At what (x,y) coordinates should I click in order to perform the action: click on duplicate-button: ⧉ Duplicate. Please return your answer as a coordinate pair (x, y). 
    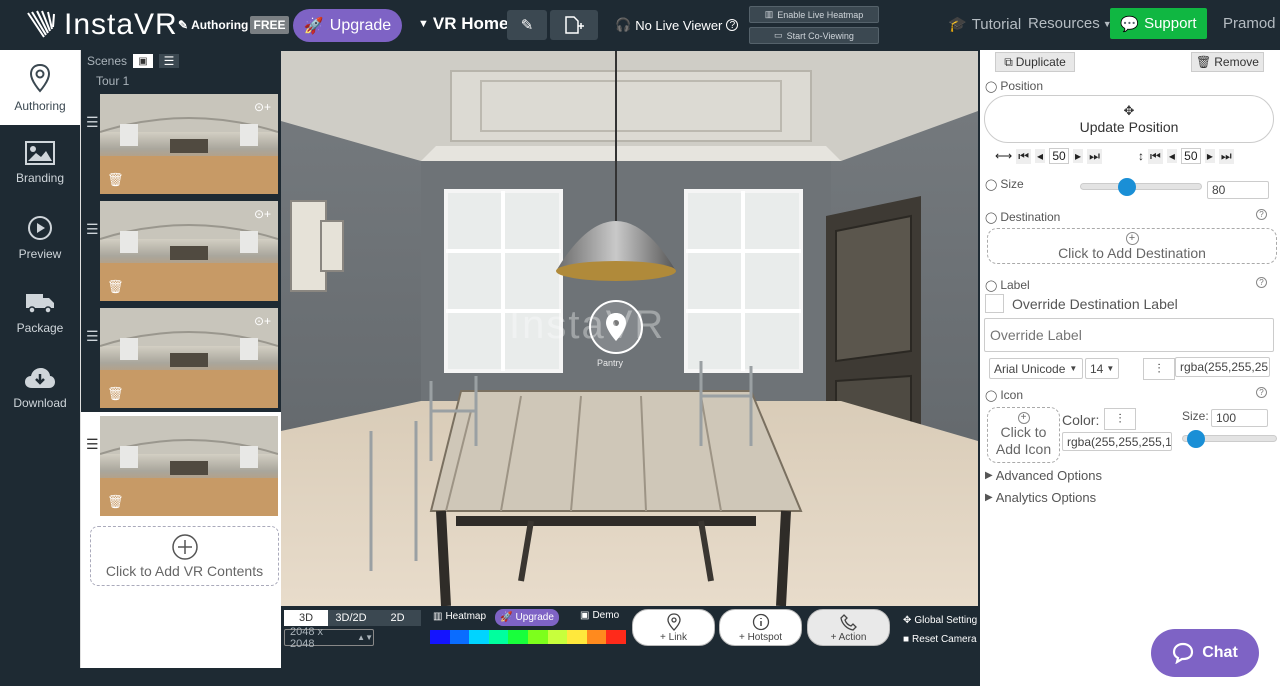
    Looking at the image, I should click on (1035, 62).